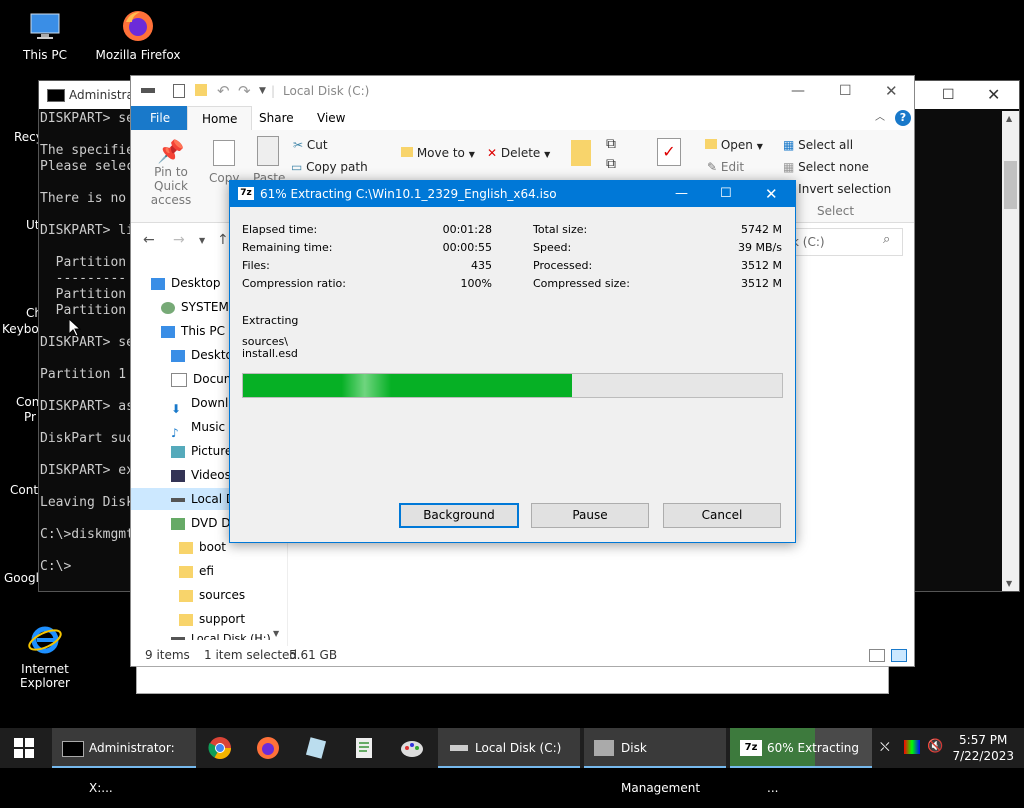 The height and width of the screenshot is (808, 1024). Describe the element at coordinates (877, 655) in the screenshot. I see `details-view-icon` at that location.